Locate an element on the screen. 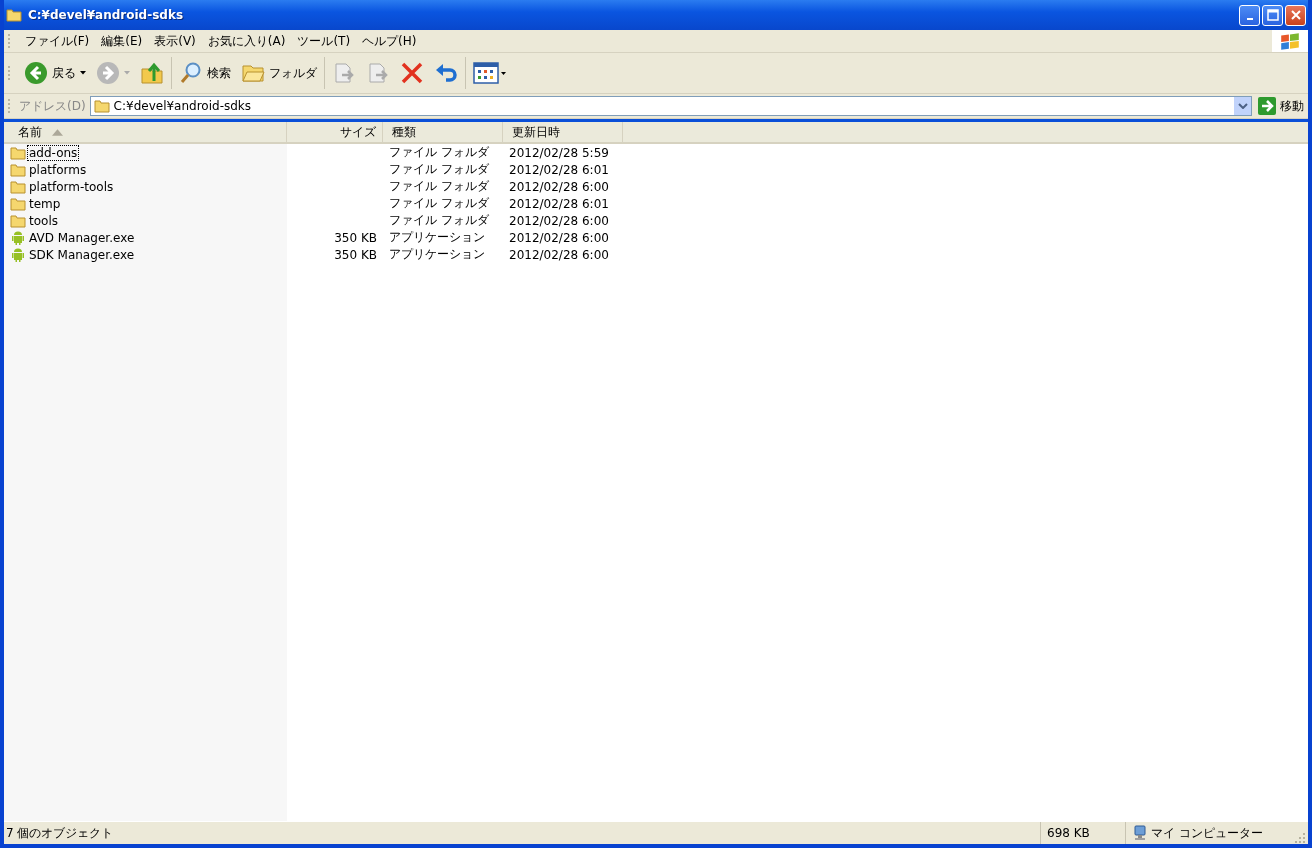 The height and width of the screenshot is (848, 1312). menu-item: 表示(V) is located at coordinates (175, 41).